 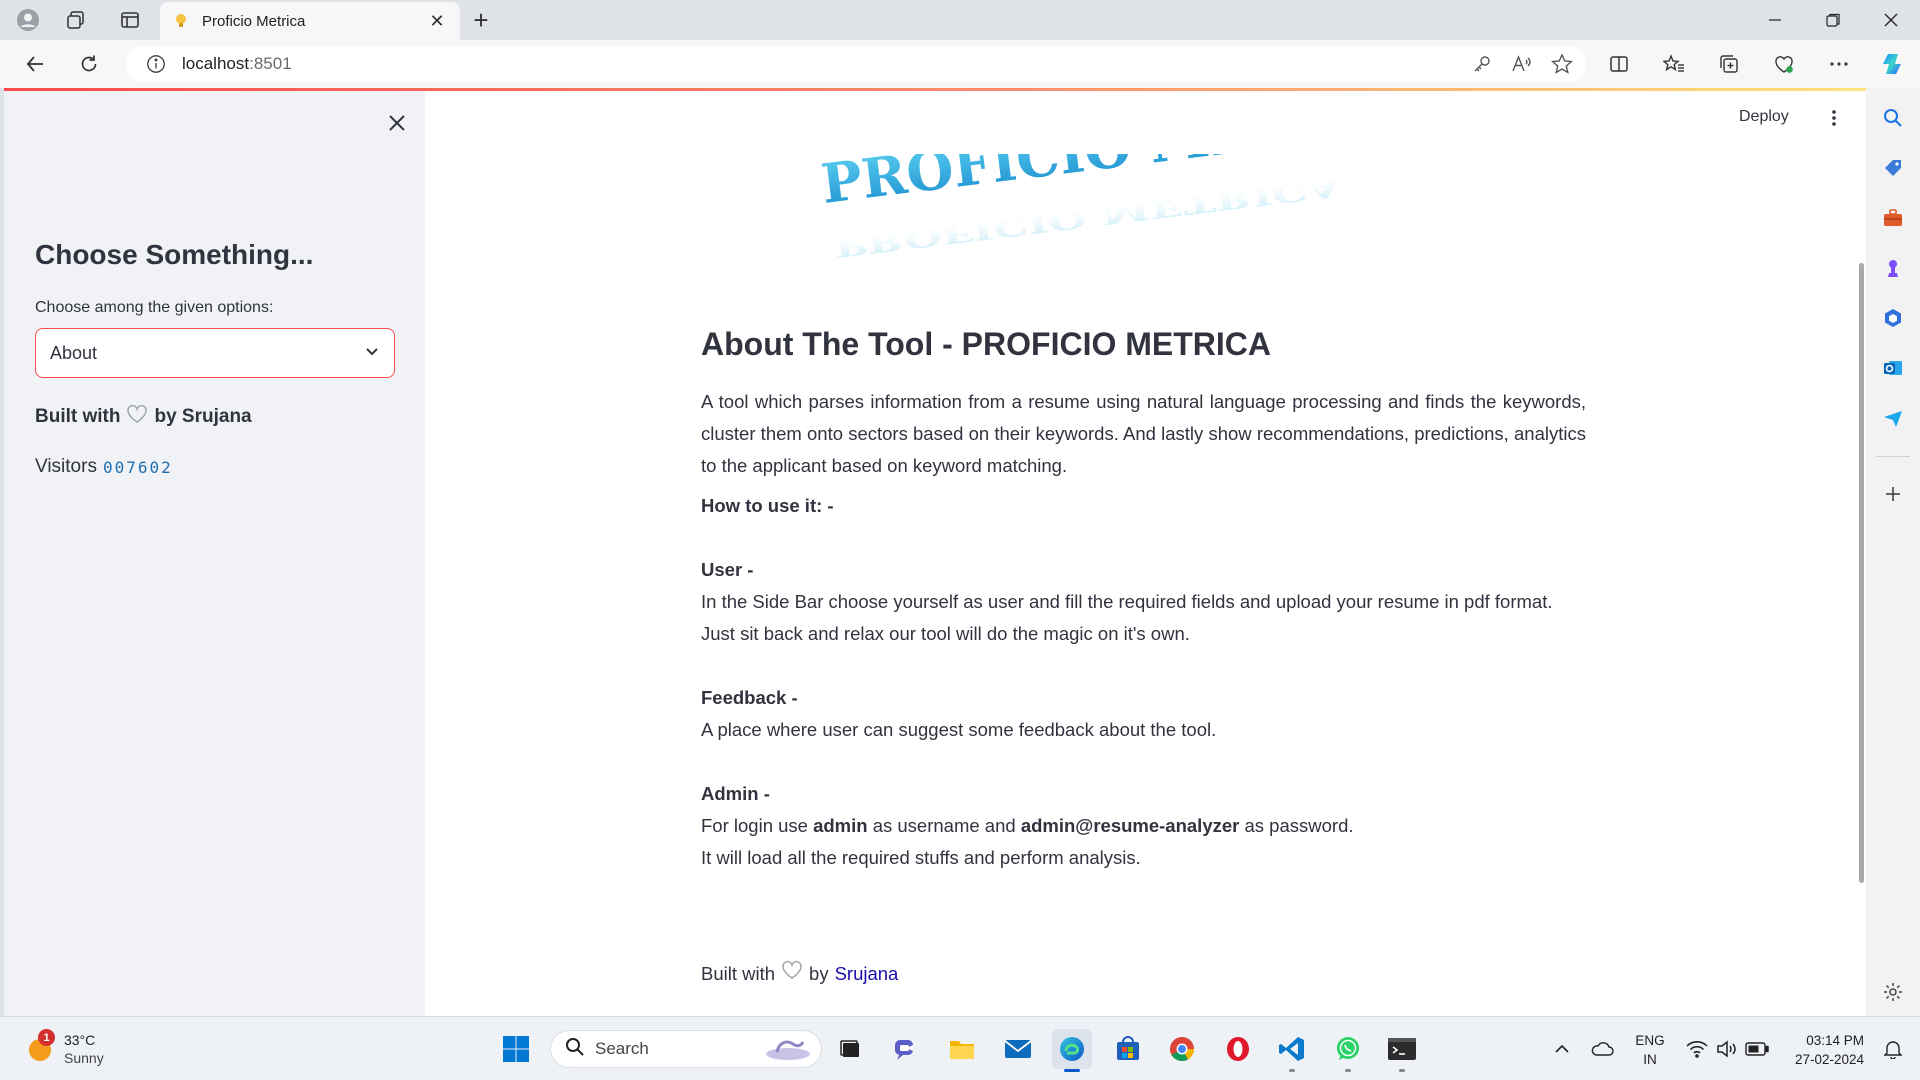 I want to click on address-bar: localhost:8501, so click(x=856, y=64).